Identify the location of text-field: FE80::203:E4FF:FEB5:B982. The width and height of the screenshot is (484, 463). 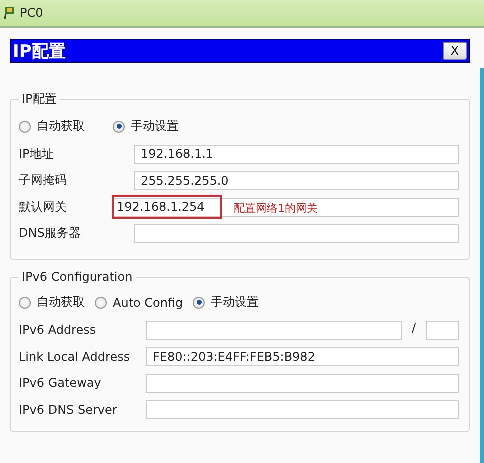
(302, 356).